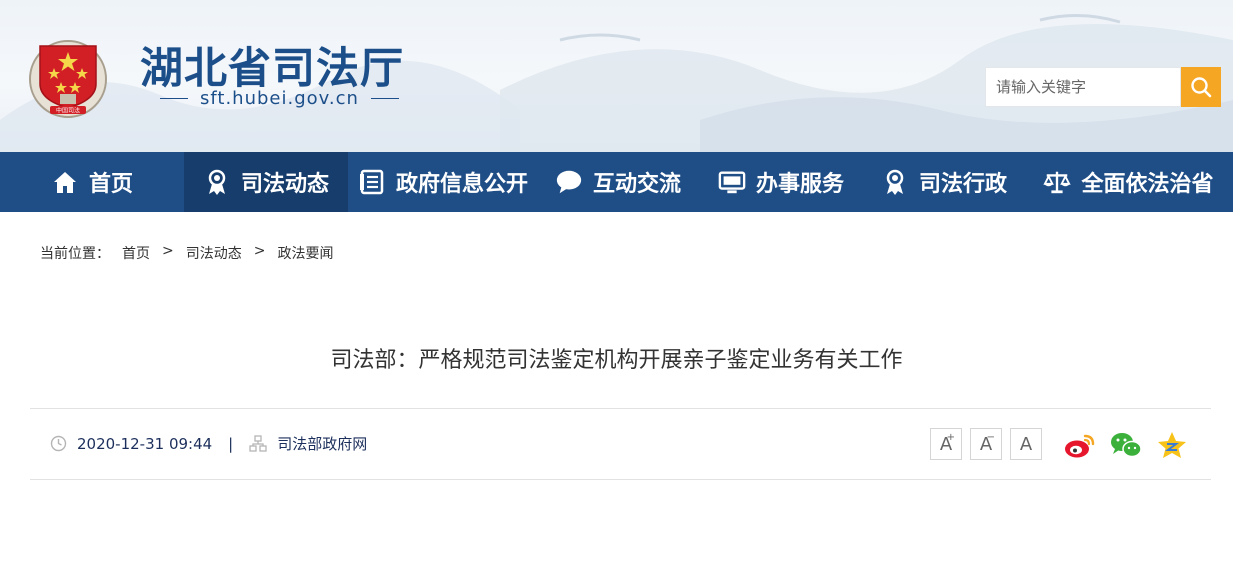 This screenshot has width=1233, height=569. I want to click on search-button, so click(1201, 87).